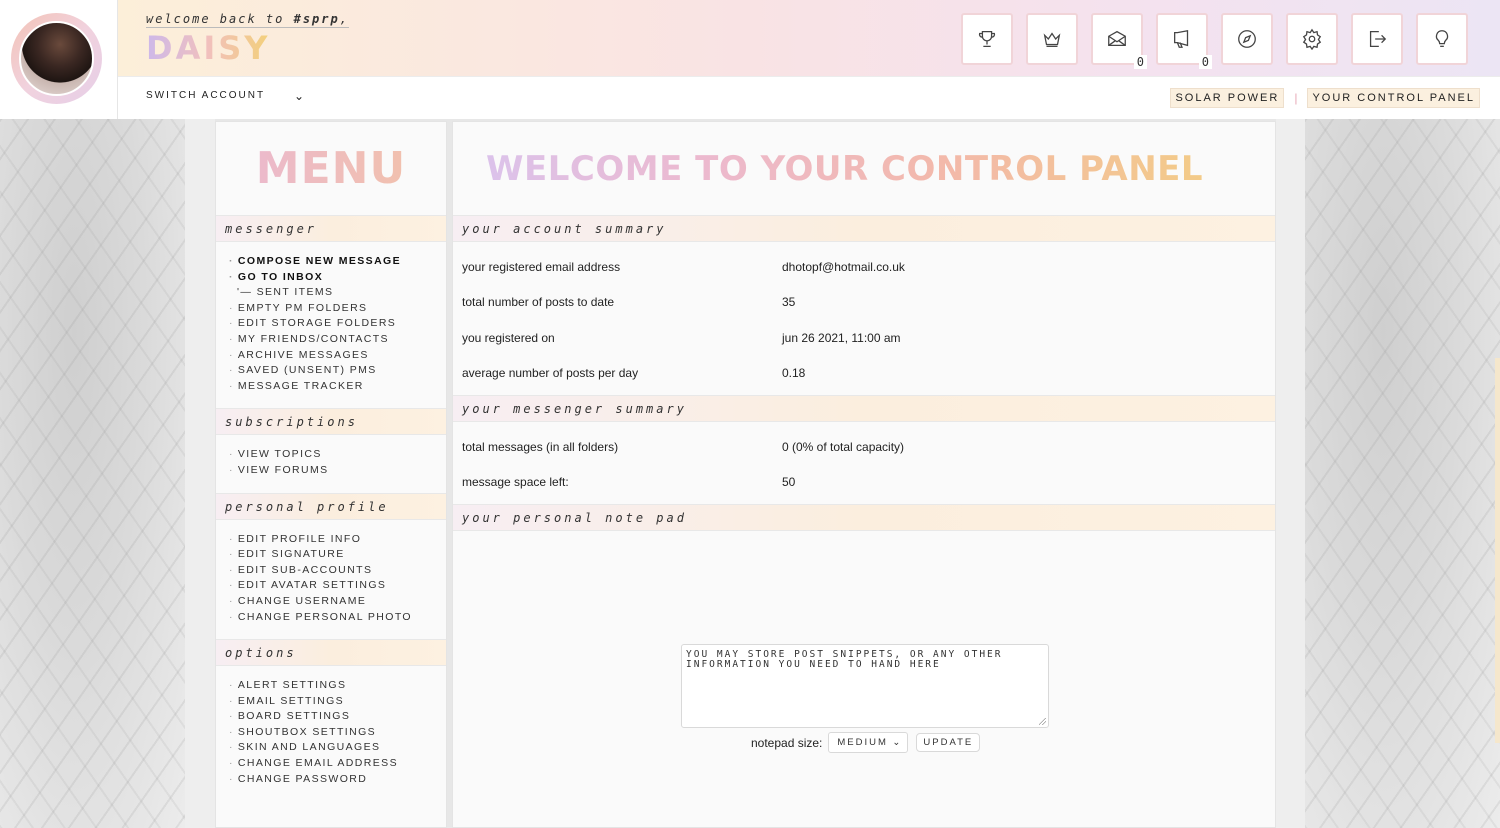 The image size is (1500, 828). What do you see at coordinates (809, 38) in the screenshot?
I see `welcome-banner: welcome back to #sprp, DAISY 0 0` at bounding box center [809, 38].